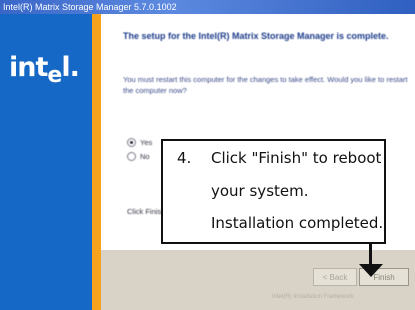 This screenshot has height=310, width=415. Describe the element at coordinates (146, 142) in the screenshot. I see `radio-yes-label: Yes` at that location.